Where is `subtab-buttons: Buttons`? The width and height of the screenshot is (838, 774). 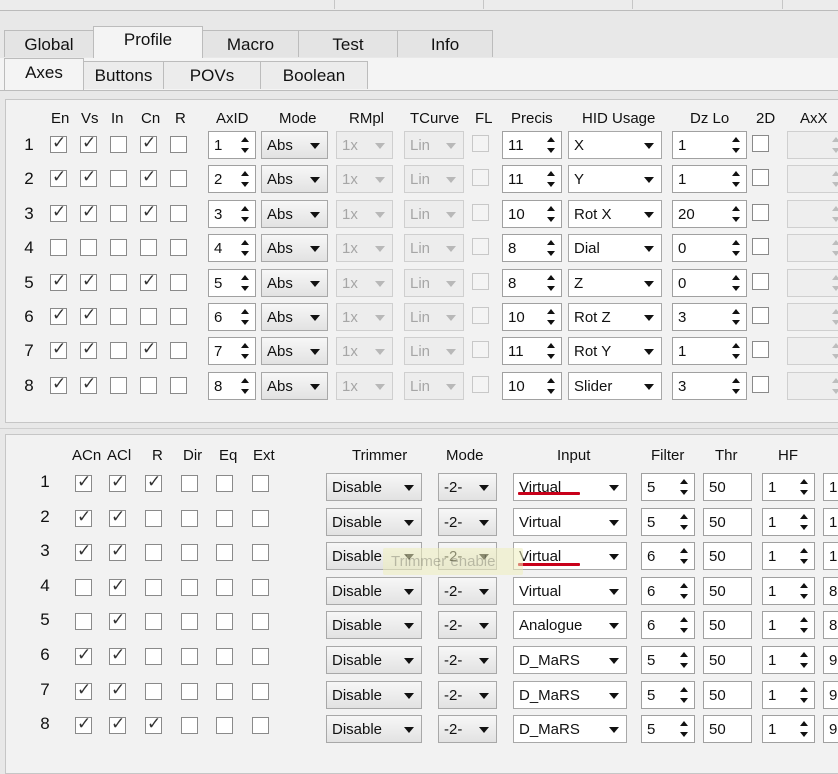 subtab-buttons: Buttons is located at coordinates (123, 75).